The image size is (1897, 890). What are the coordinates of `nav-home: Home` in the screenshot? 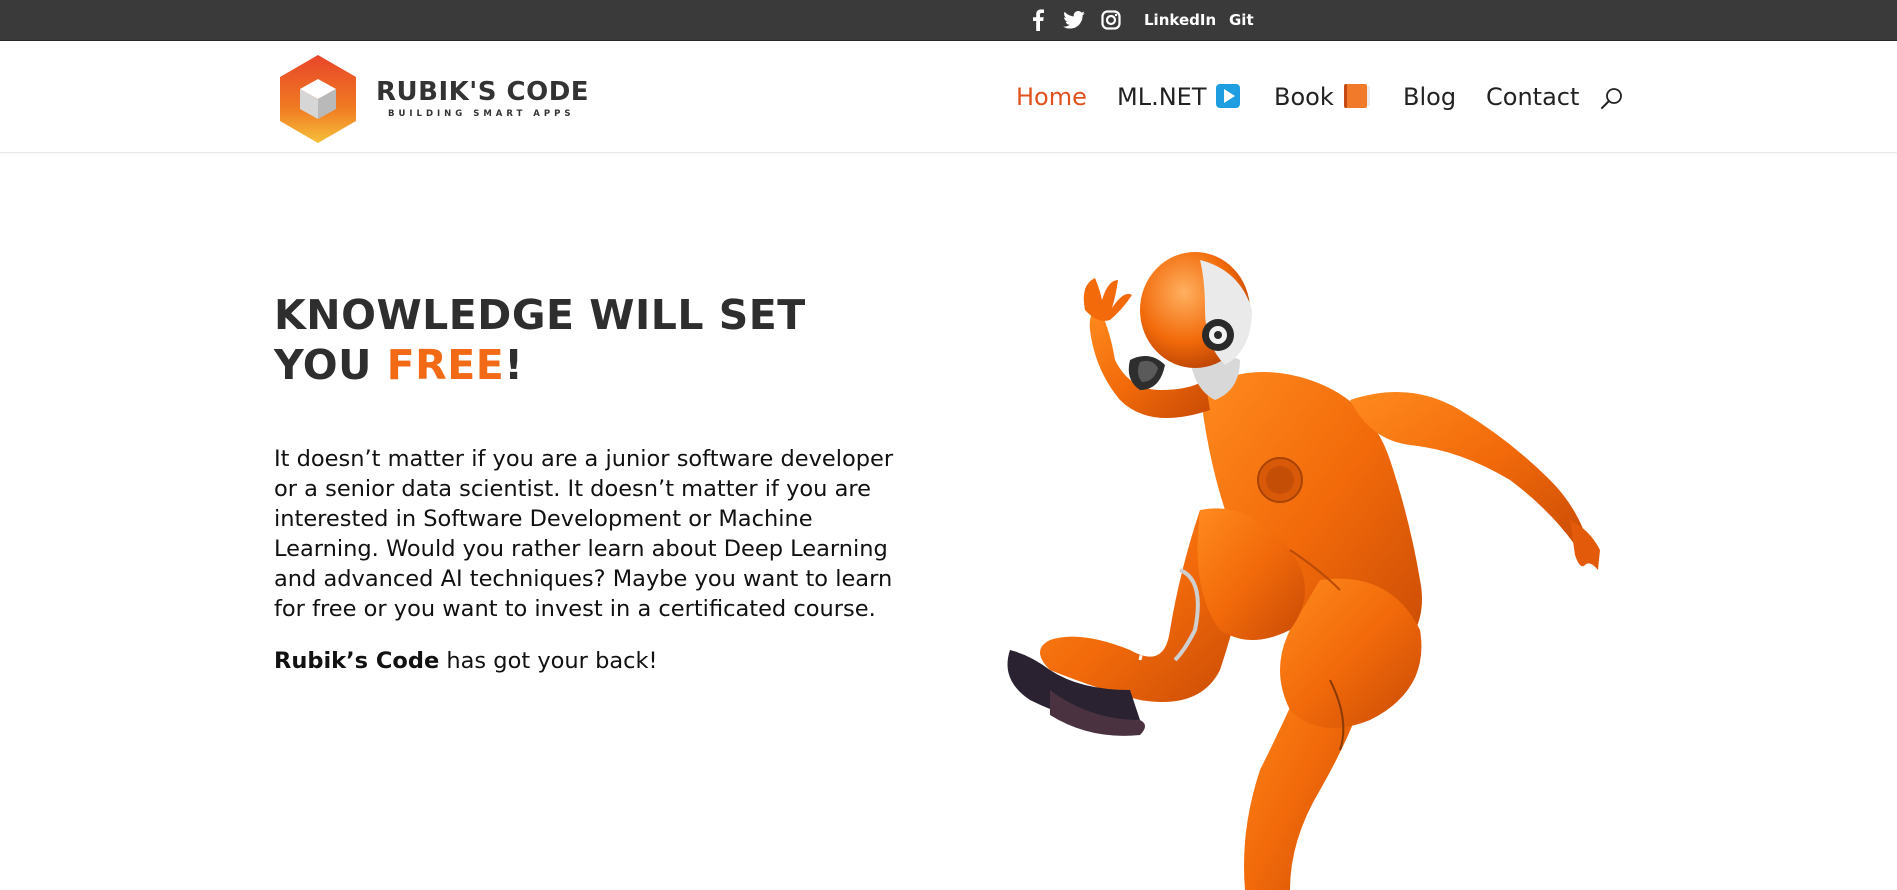 It's located at (1051, 97).